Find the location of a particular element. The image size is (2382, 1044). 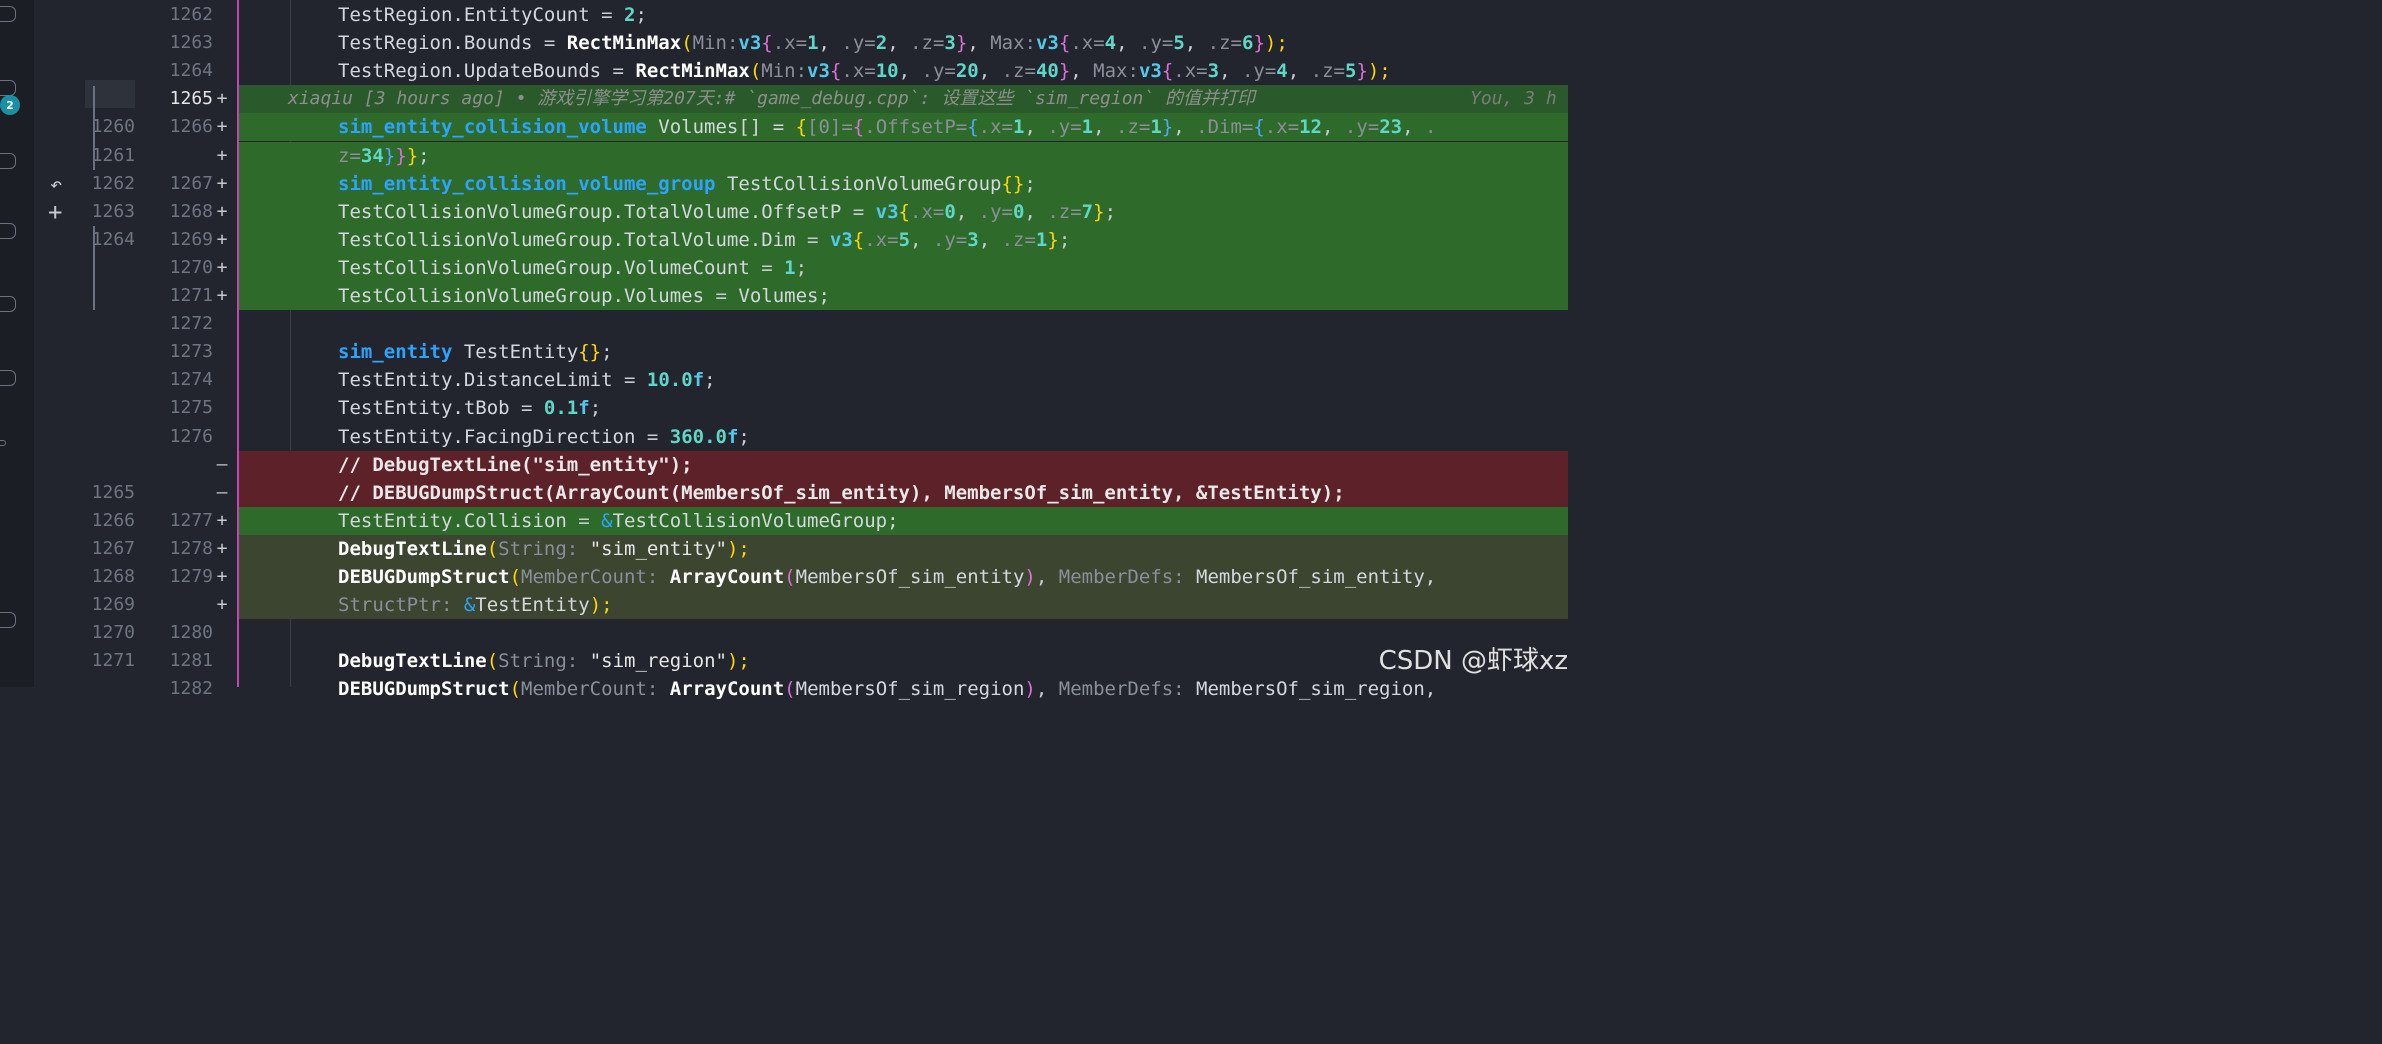

line-background is located at coordinates (903, 633).